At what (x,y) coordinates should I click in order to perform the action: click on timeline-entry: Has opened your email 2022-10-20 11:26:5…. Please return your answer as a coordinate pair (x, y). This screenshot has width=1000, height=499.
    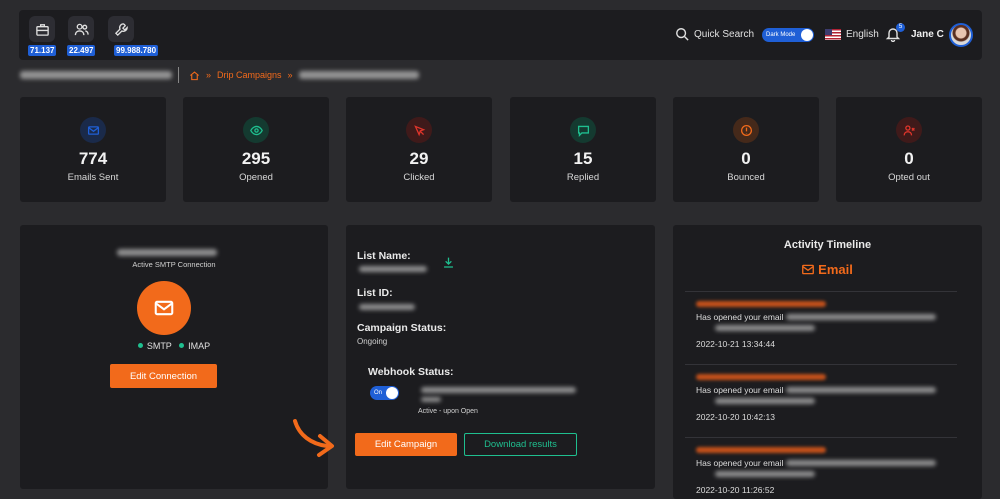
    Looking at the image, I should click on (821, 468).